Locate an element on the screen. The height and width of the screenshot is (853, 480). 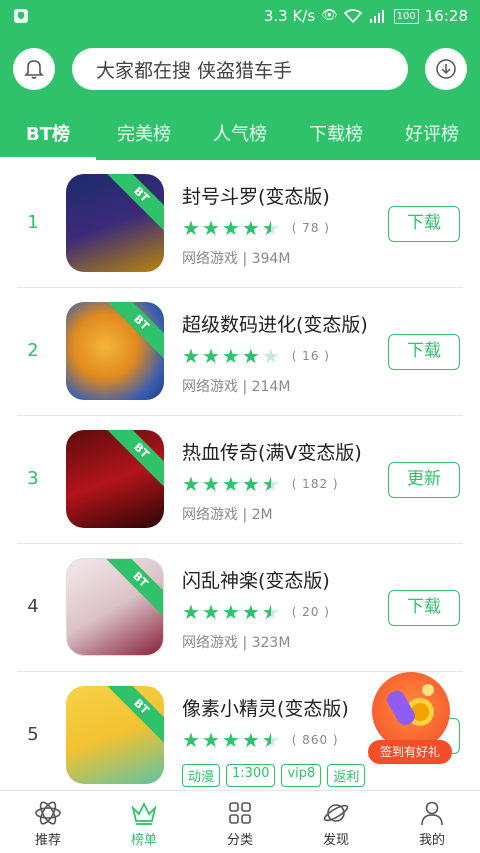
rating-stars: ★ ★ ★ ★ ★ ( 182 ) is located at coordinates (260, 484).